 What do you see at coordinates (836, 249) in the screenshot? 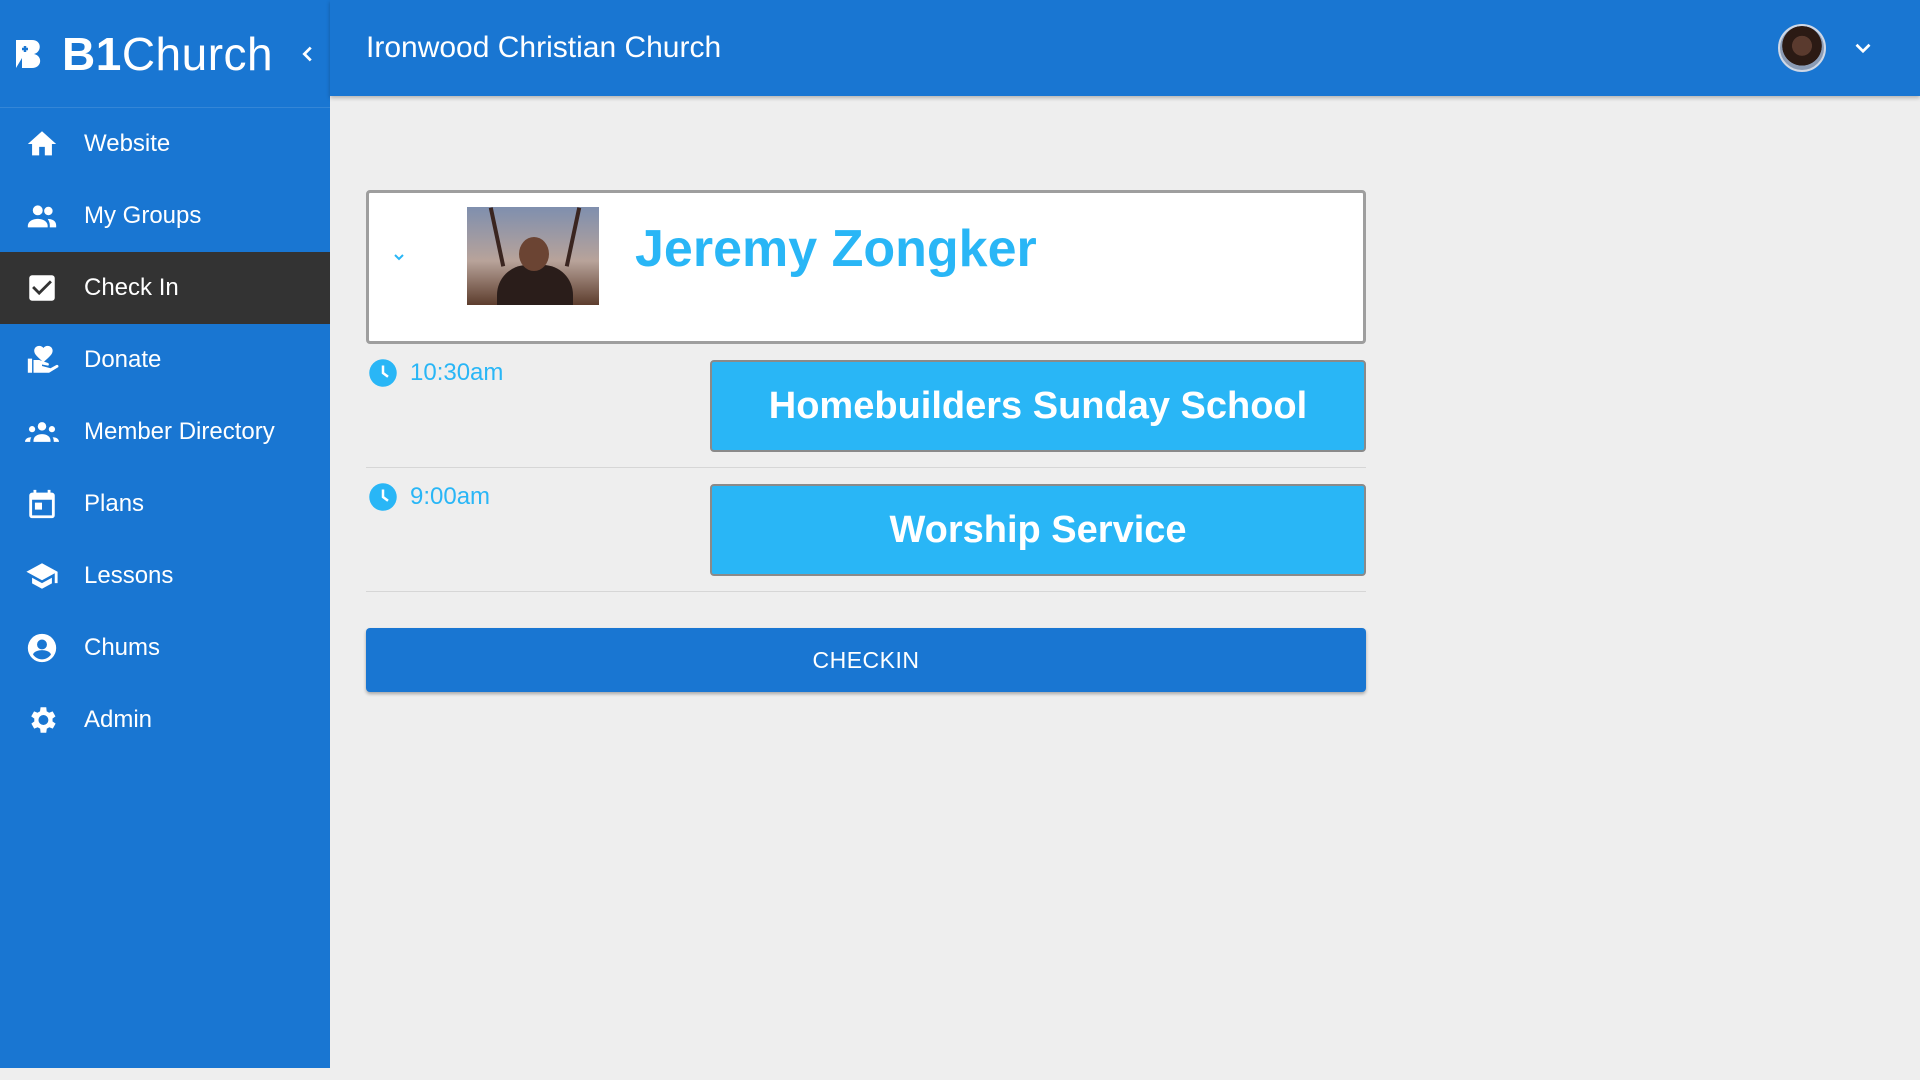
I see `person-name: Jeremy Zongker` at bounding box center [836, 249].